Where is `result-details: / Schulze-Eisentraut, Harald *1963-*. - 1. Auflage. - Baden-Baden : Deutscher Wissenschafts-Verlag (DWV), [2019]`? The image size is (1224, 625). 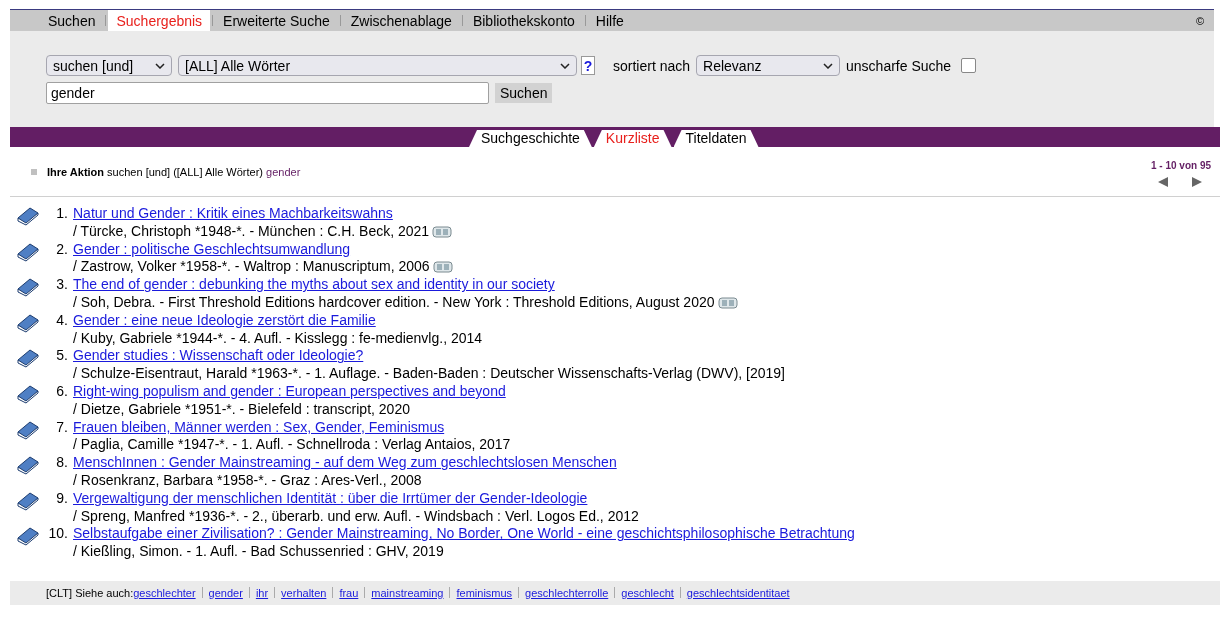 result-details: / Schulze-Eisentraut, Harald *1963-*. - 1. Auflage. - Baden-Baden : Deutscher Wissenschafts-Verlag (DWV), [2019] is located at coordinates (429, 374).